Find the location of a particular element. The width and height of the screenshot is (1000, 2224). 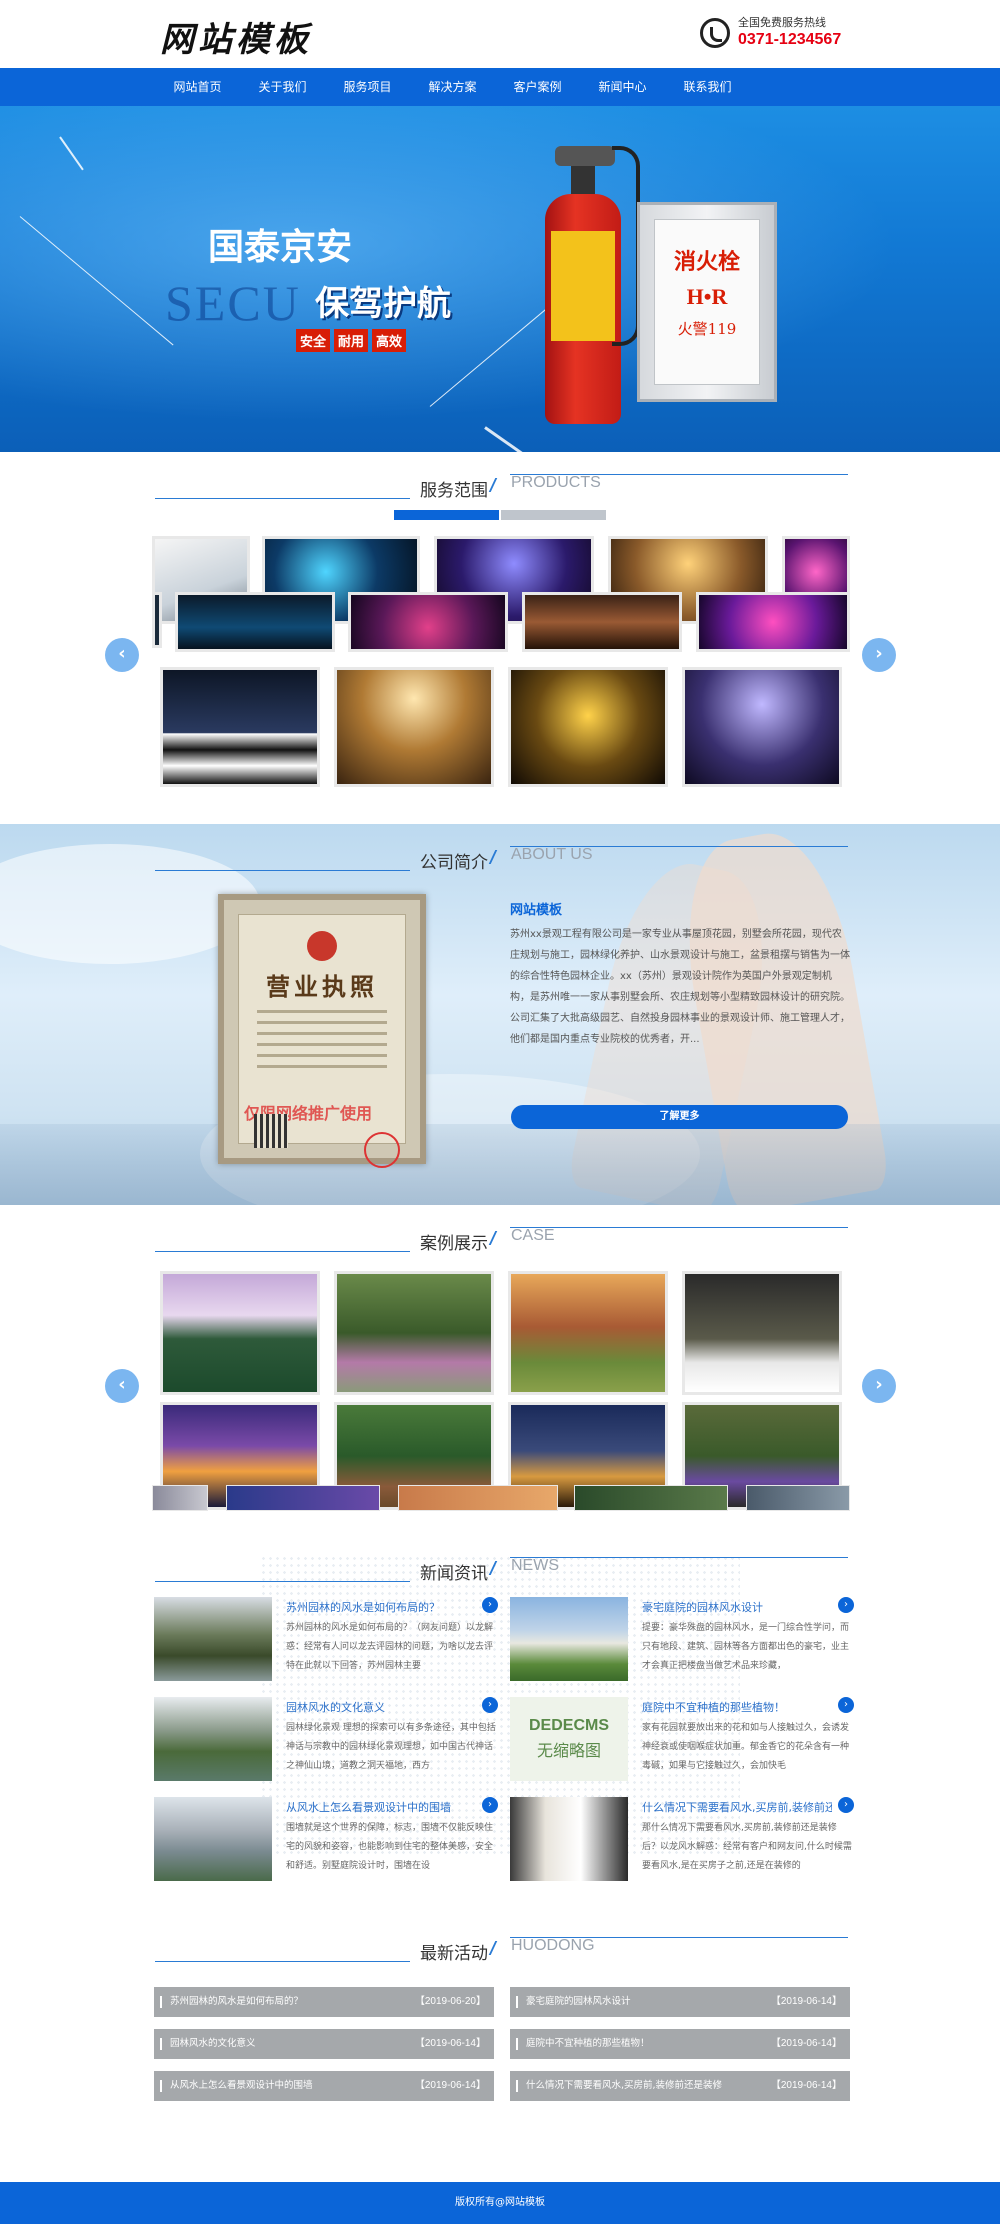

news-thumb-placeholder: DEDECMS 无缩略图 is located at coordinates (569, 1739).